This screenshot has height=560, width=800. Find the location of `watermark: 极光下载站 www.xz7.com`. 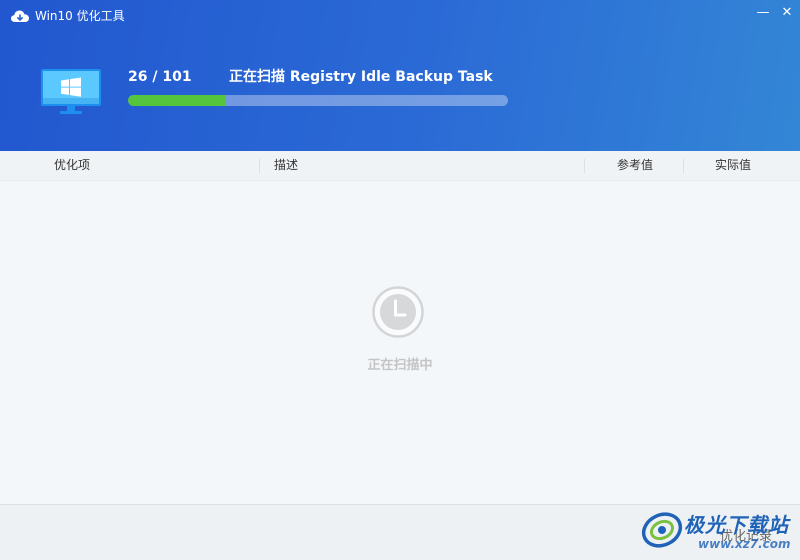

watermark: 极光下载站 www.xz7.com is located at coordinates (720, 532).